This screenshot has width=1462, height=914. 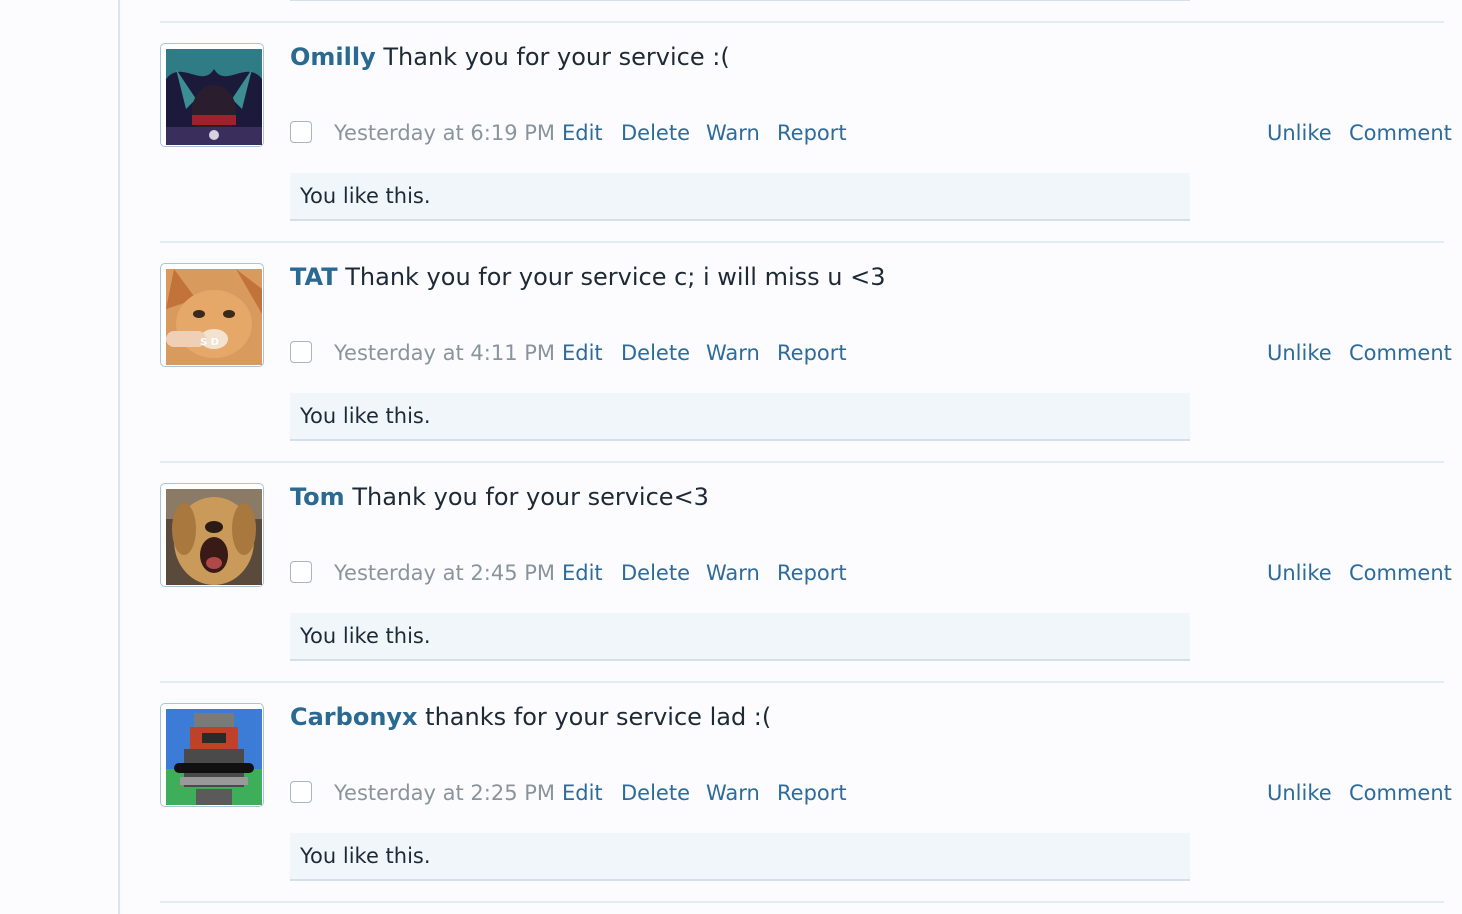 I want to click on author-link: Omilly, so click(x=333, y=57).